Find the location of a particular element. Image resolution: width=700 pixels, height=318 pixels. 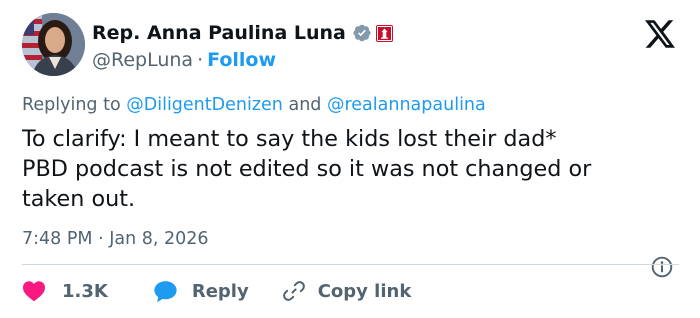

author-name-line: Rep. Anna Paulina Luna is located at coordinates (242, 33).